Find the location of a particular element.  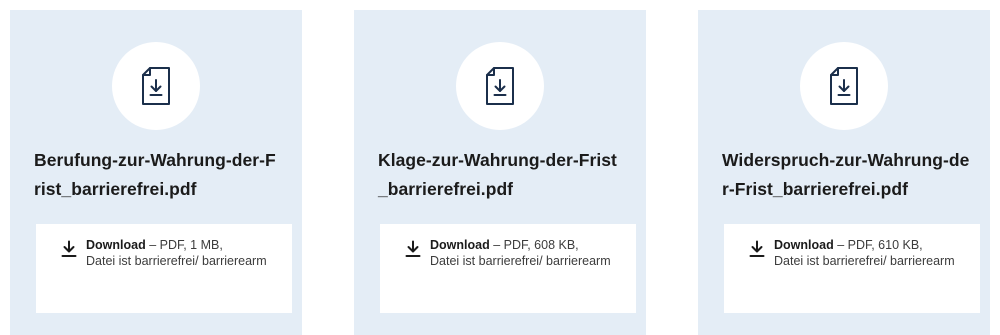

download-meta: – PDF, 608 KB, is located at coordinates (534, 245).